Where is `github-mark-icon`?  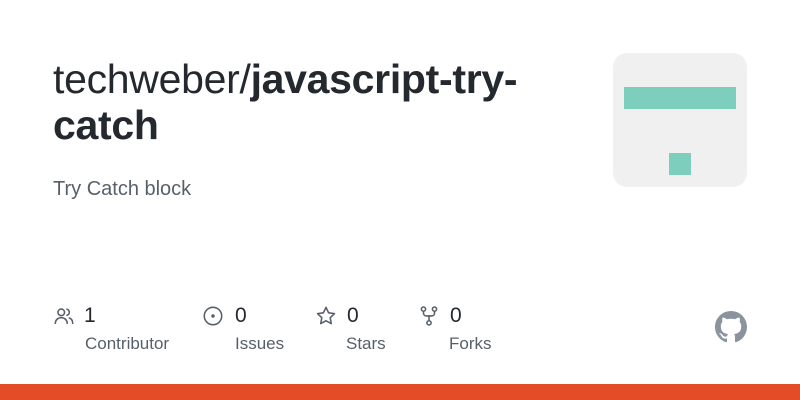 github-mark-icon is located at coordinates (731, 327).